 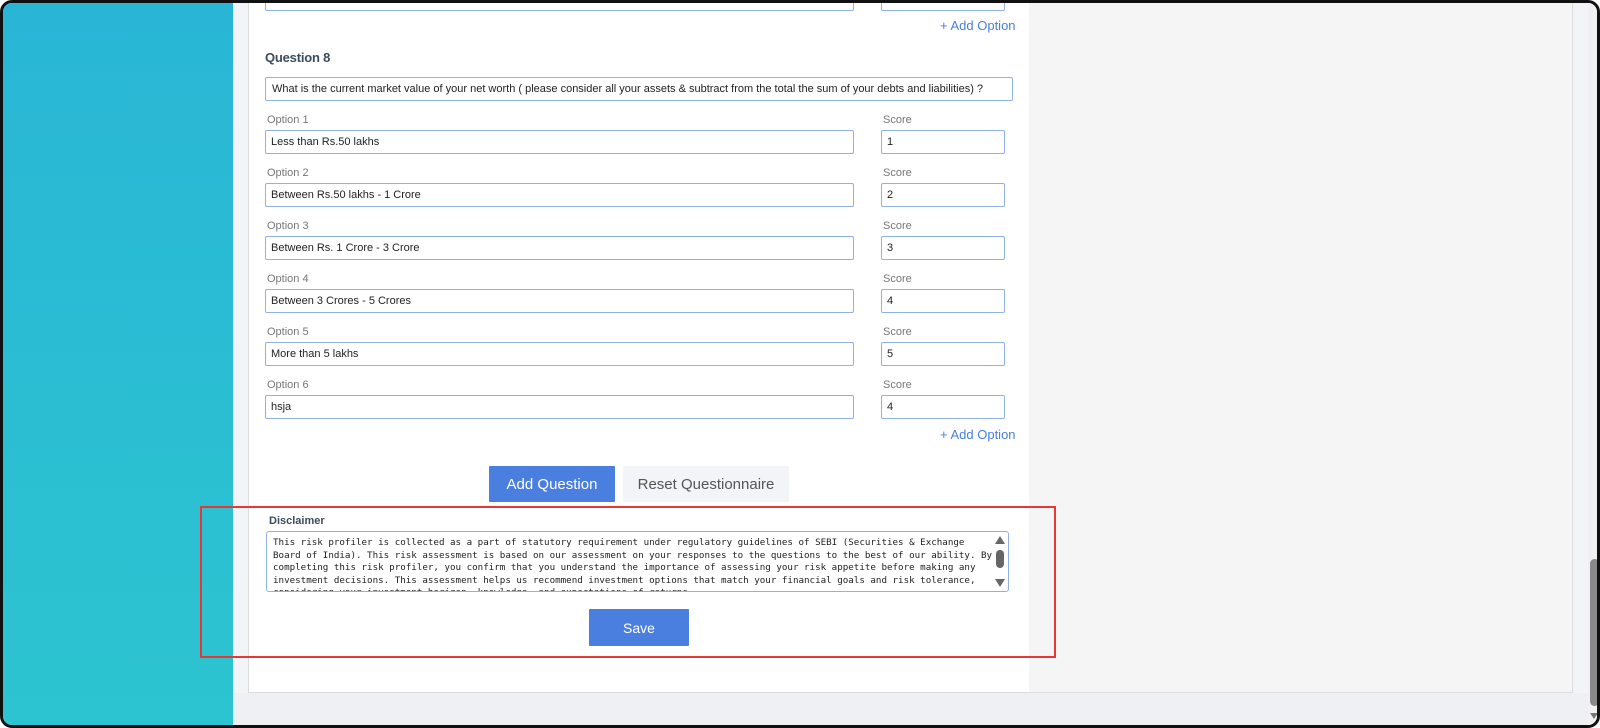 I want to click on previous-score-input, so click(x=943, y=7).